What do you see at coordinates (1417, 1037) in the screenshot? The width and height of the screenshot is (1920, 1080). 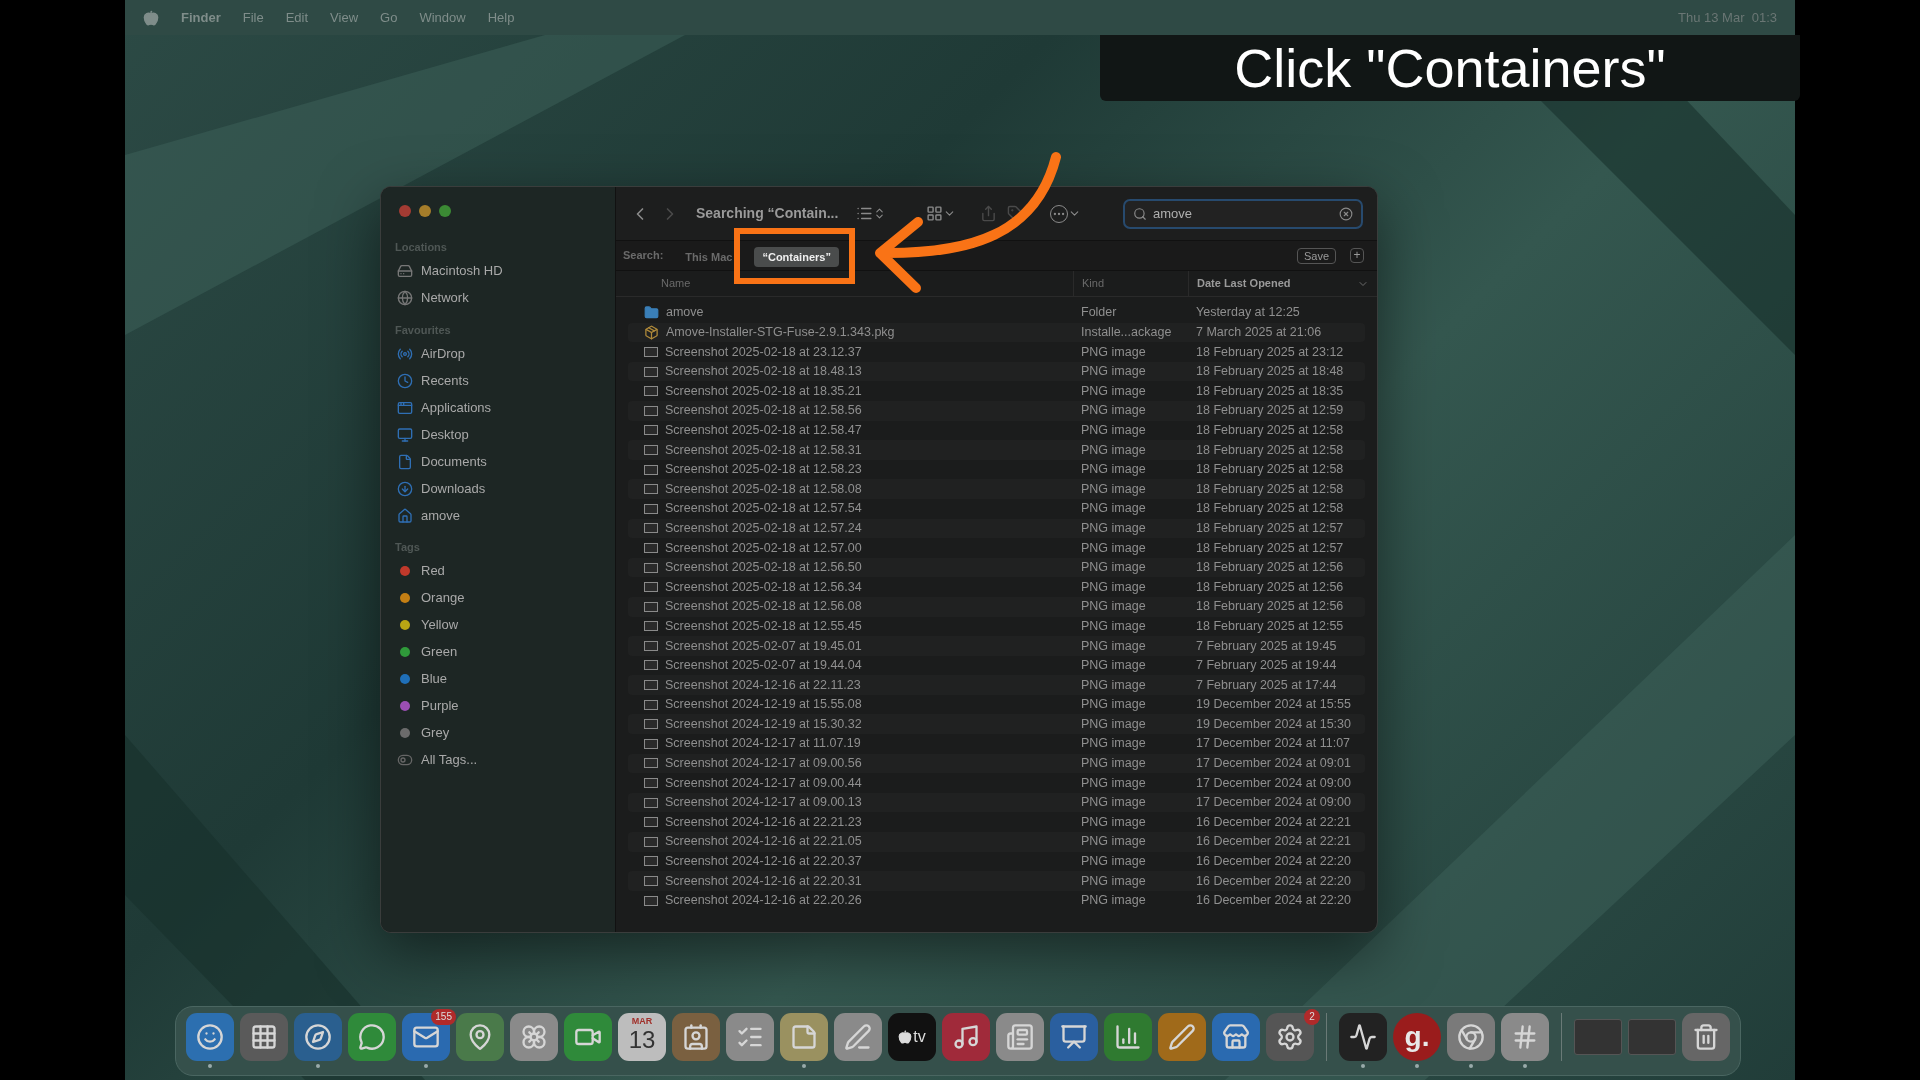 I see `g-app-icon: g.` at bounding box center [1417, 1037].